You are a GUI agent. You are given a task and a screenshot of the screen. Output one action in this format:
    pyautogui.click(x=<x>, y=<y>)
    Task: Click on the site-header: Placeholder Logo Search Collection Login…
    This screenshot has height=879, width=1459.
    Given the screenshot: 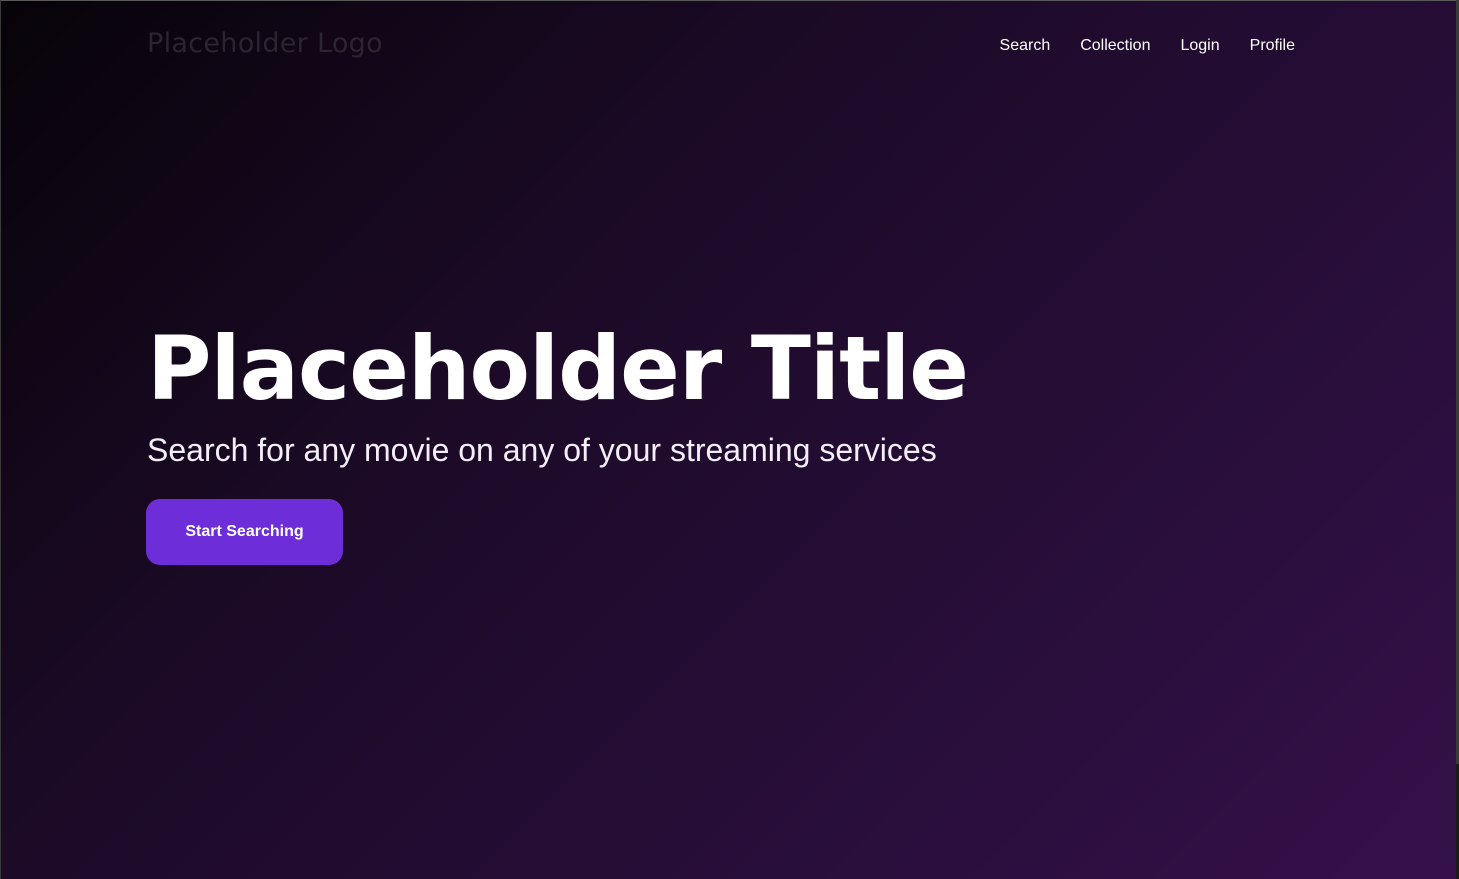 What is the action you would take?
    pyautogui.click(x=729, y=47)
    